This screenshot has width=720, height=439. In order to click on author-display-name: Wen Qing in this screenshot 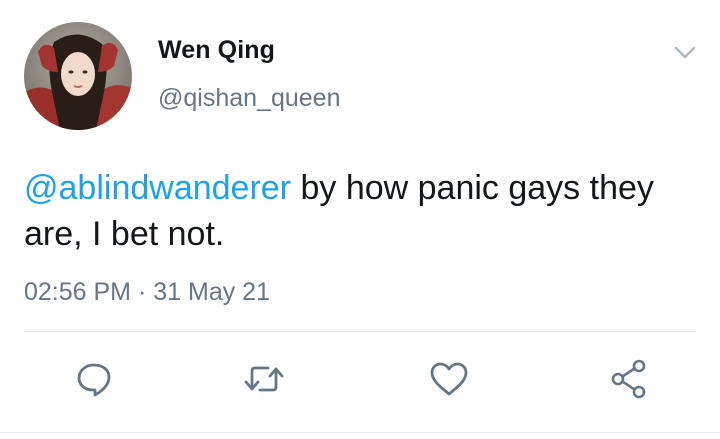, I will do `click(216, 50)`.